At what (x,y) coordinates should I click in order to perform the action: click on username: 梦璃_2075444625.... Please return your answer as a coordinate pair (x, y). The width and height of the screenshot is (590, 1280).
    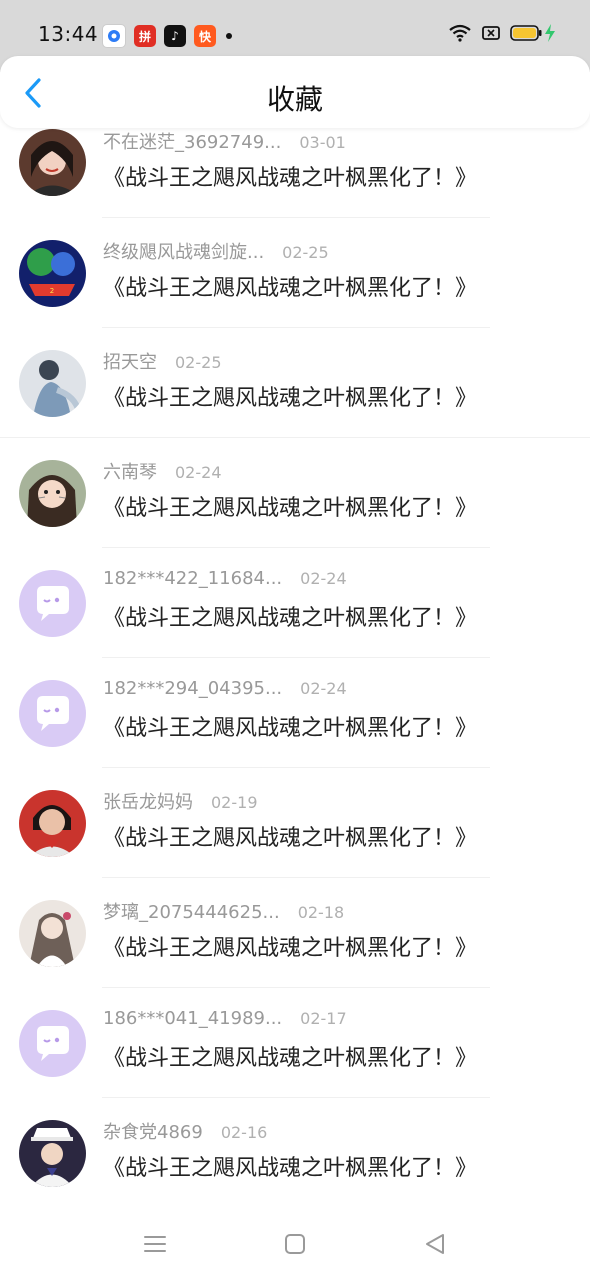
    Looking at the image, I should click on (191, 912).